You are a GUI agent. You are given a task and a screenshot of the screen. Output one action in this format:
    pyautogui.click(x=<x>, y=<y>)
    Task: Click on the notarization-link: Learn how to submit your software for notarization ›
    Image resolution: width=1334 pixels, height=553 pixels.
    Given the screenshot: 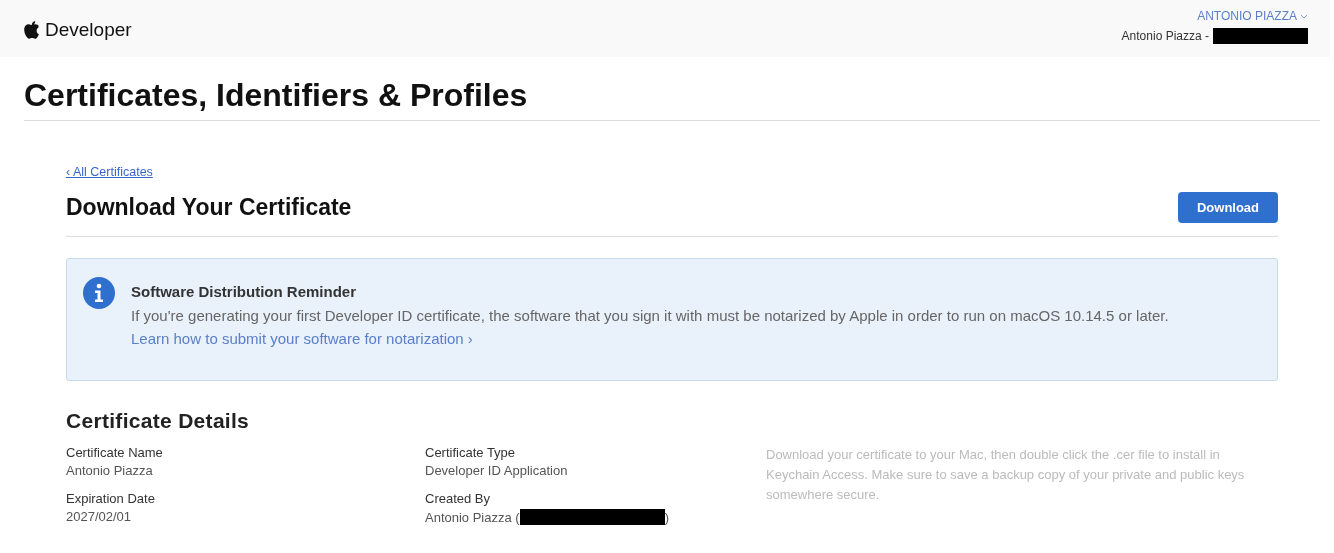 What is the action you would take?
    pyautogui.click(x=302, y=338)
    